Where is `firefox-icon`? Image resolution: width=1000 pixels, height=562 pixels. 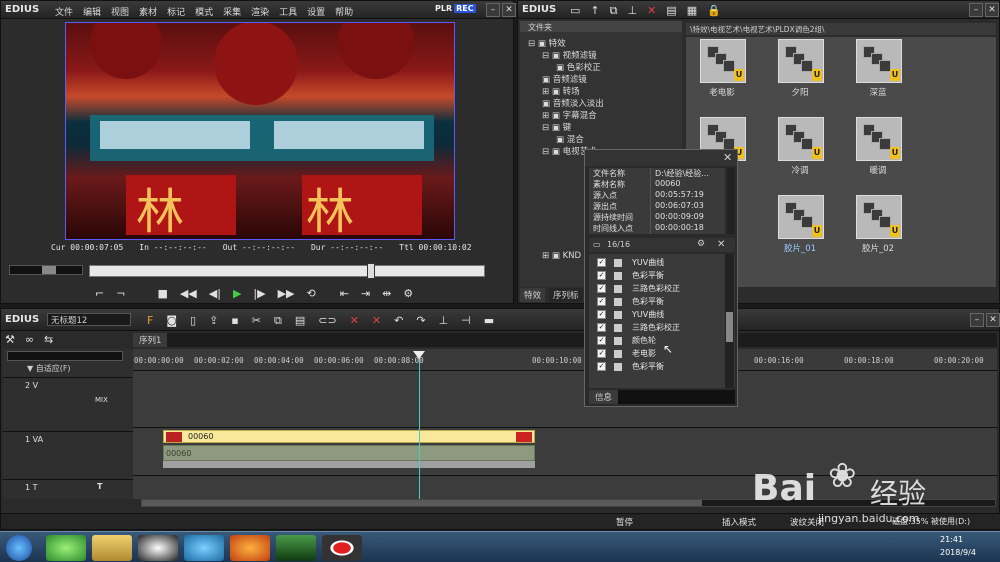 firefox-icon is located at coordinates (250, 548).